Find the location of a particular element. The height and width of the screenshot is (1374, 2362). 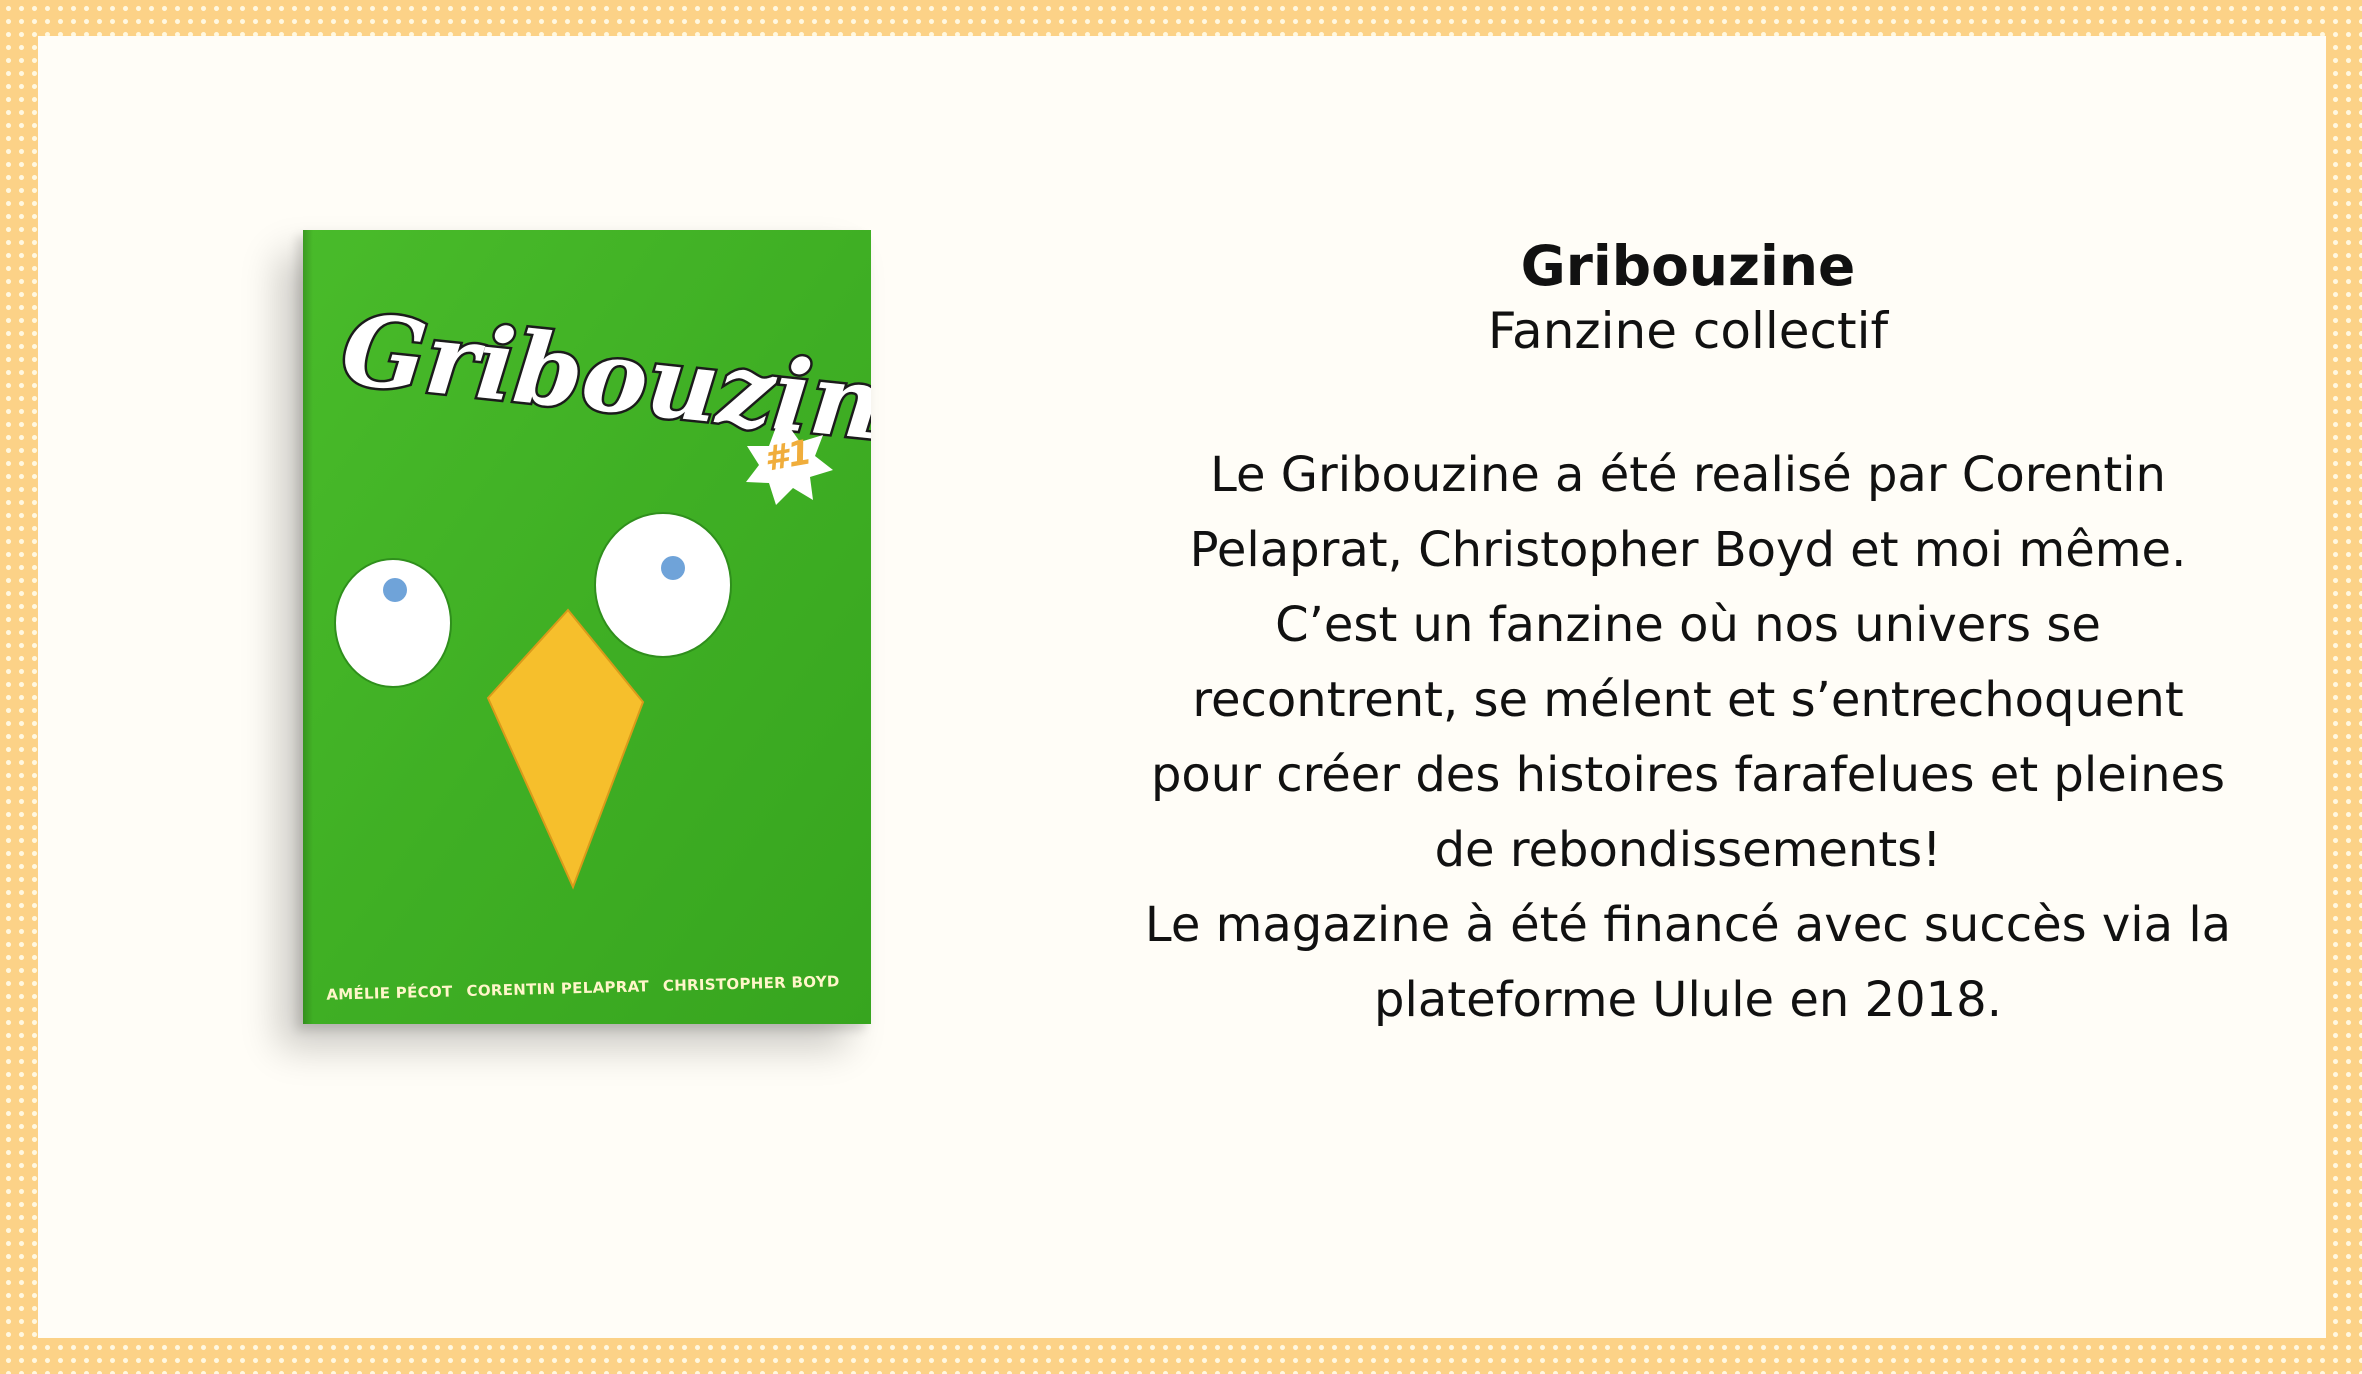

left-pupil is located at coordinates (395, 590).